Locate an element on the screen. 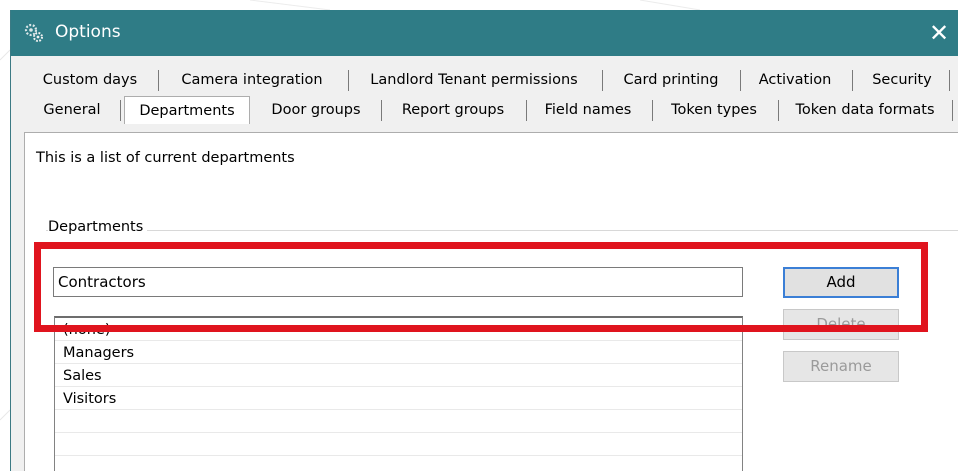 The image size is (958, 471). tab-card-printing: Card printing is located at coordinates (671, 80).